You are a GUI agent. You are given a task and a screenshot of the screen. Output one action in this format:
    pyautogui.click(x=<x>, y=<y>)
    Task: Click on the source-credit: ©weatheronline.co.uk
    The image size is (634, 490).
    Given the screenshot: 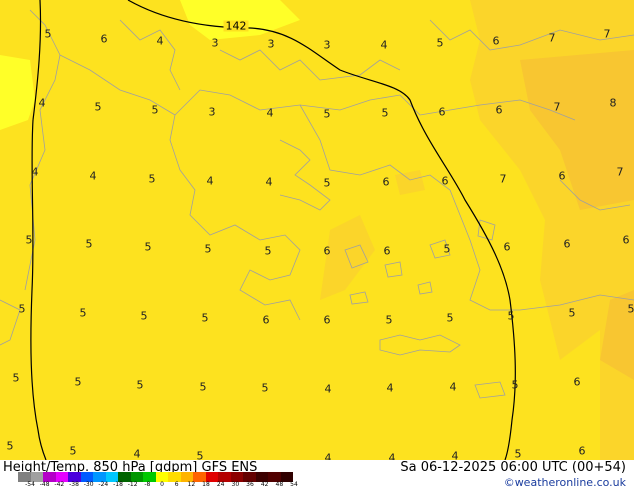 What is the action you would take?
    pyautogui.click(x=565, y=482)
    